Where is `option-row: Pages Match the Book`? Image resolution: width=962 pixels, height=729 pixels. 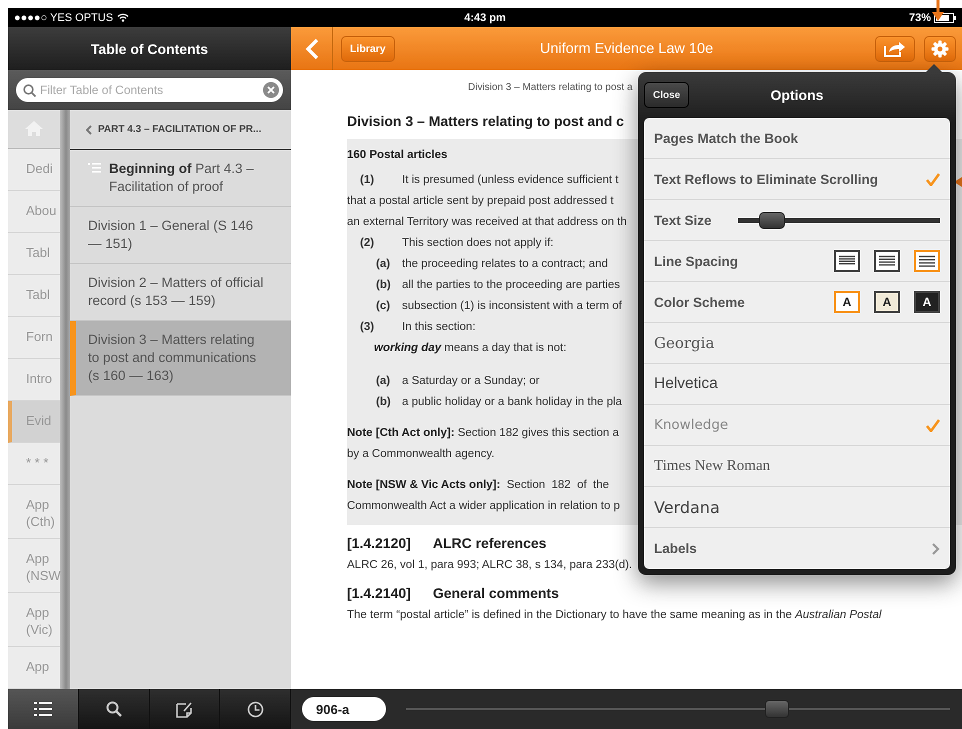
option-row: Pages Match the Book is located at coordinates (797, 138).